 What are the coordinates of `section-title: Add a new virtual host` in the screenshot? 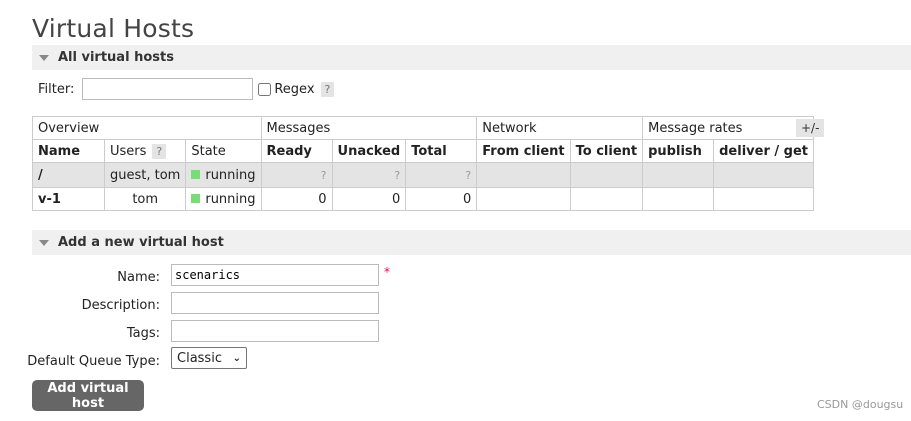 It's located at (141, 242).